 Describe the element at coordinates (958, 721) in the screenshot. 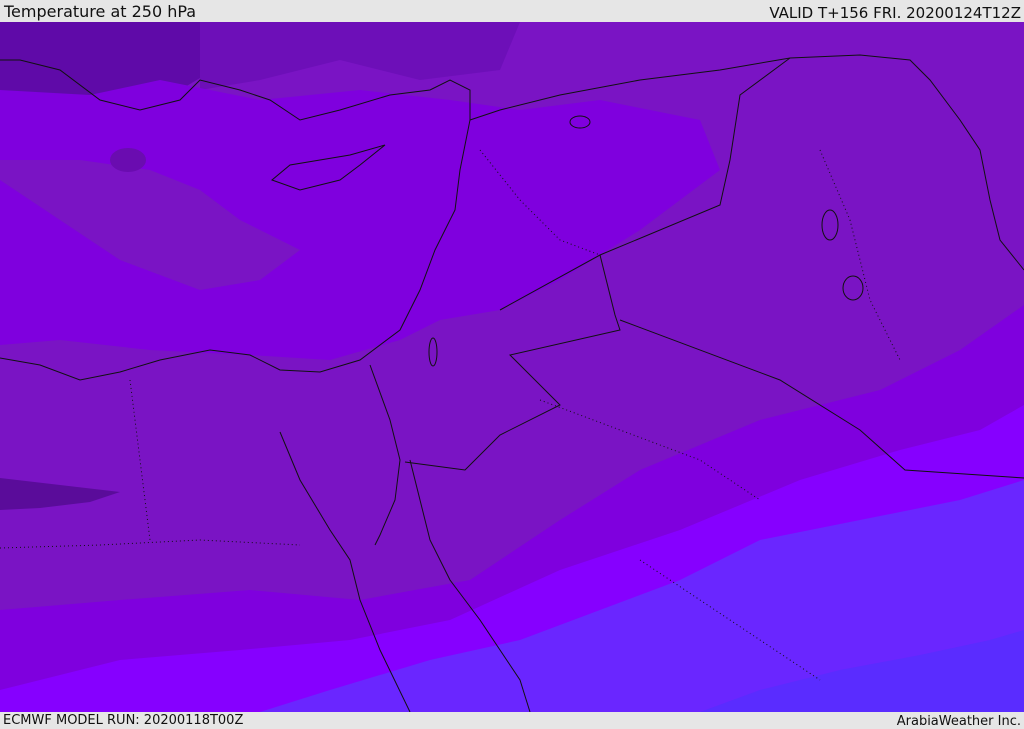

I see `credit-label: ArabiaWeather Inc.` at that location.